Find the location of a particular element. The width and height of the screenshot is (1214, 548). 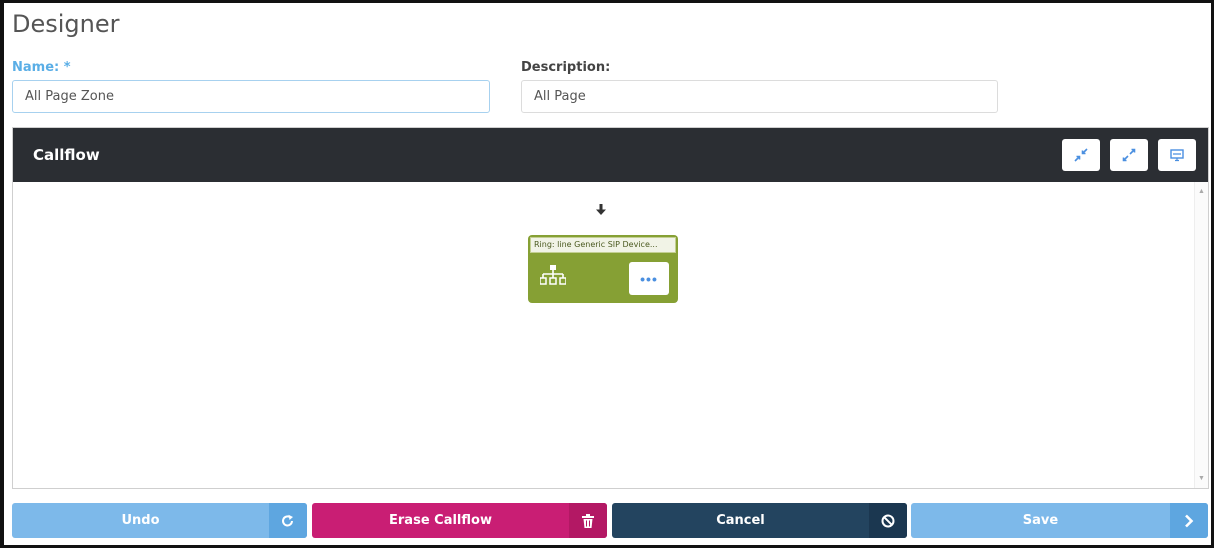

chevron-right-icon is located at coordinates (1189, 520).